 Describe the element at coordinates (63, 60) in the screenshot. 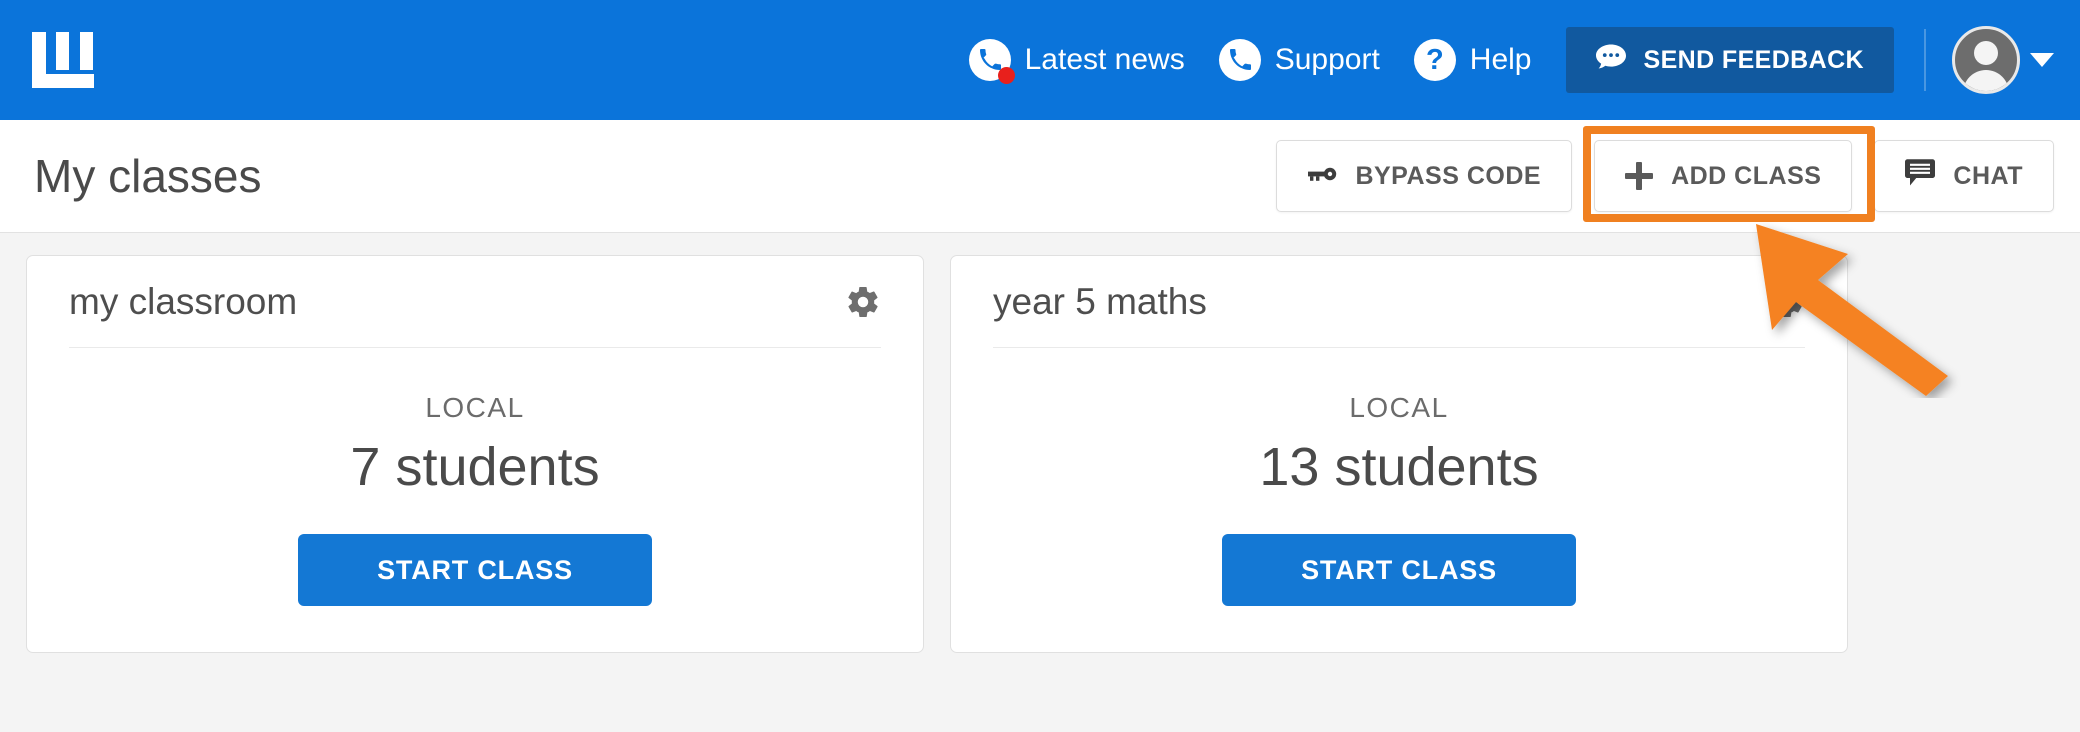

I see `lanschool-logo-icon` at that location.